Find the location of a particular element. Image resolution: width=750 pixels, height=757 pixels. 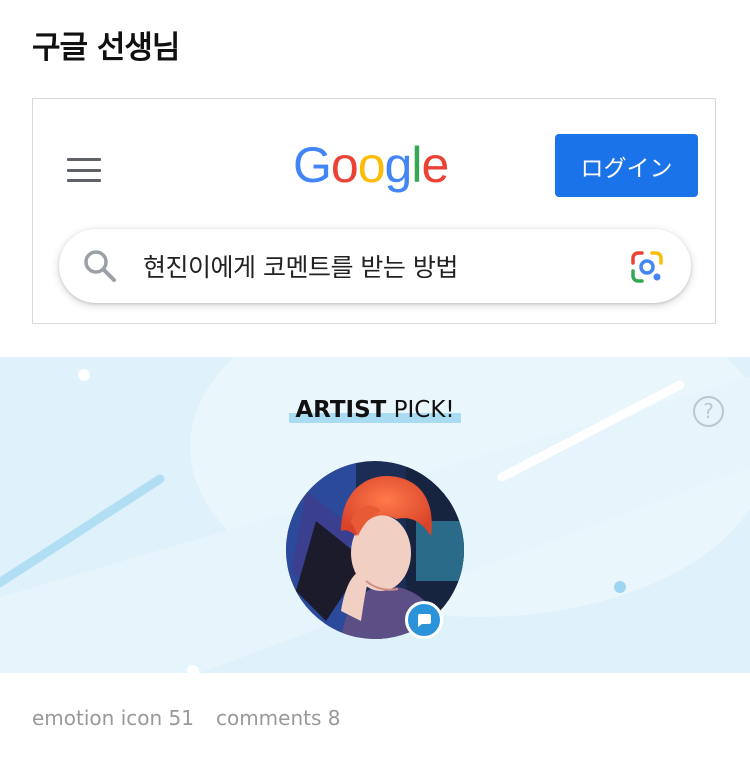

comment-count: comments 8 is located at coordinates (278, 718).